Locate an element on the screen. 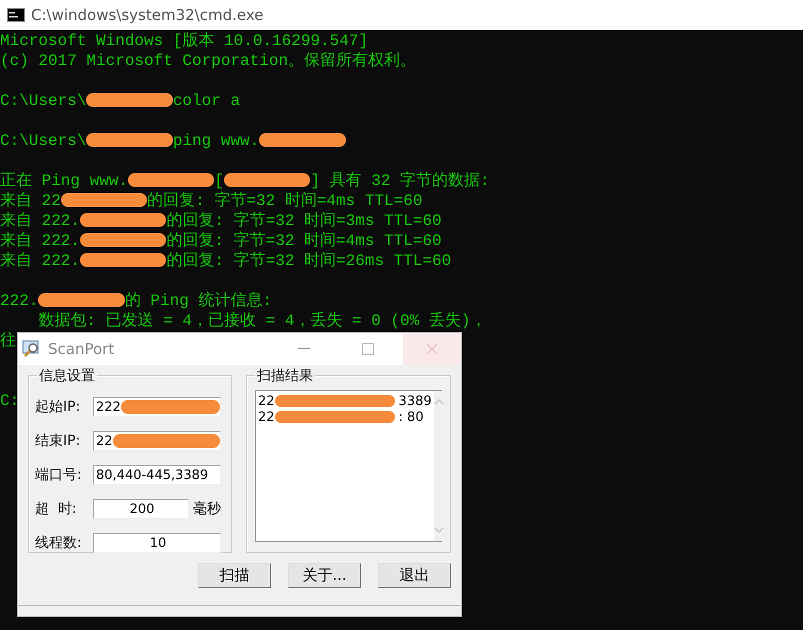 This screenshot has height=630, width=803. console-text: ping www. is located at coordinates (216, 141).